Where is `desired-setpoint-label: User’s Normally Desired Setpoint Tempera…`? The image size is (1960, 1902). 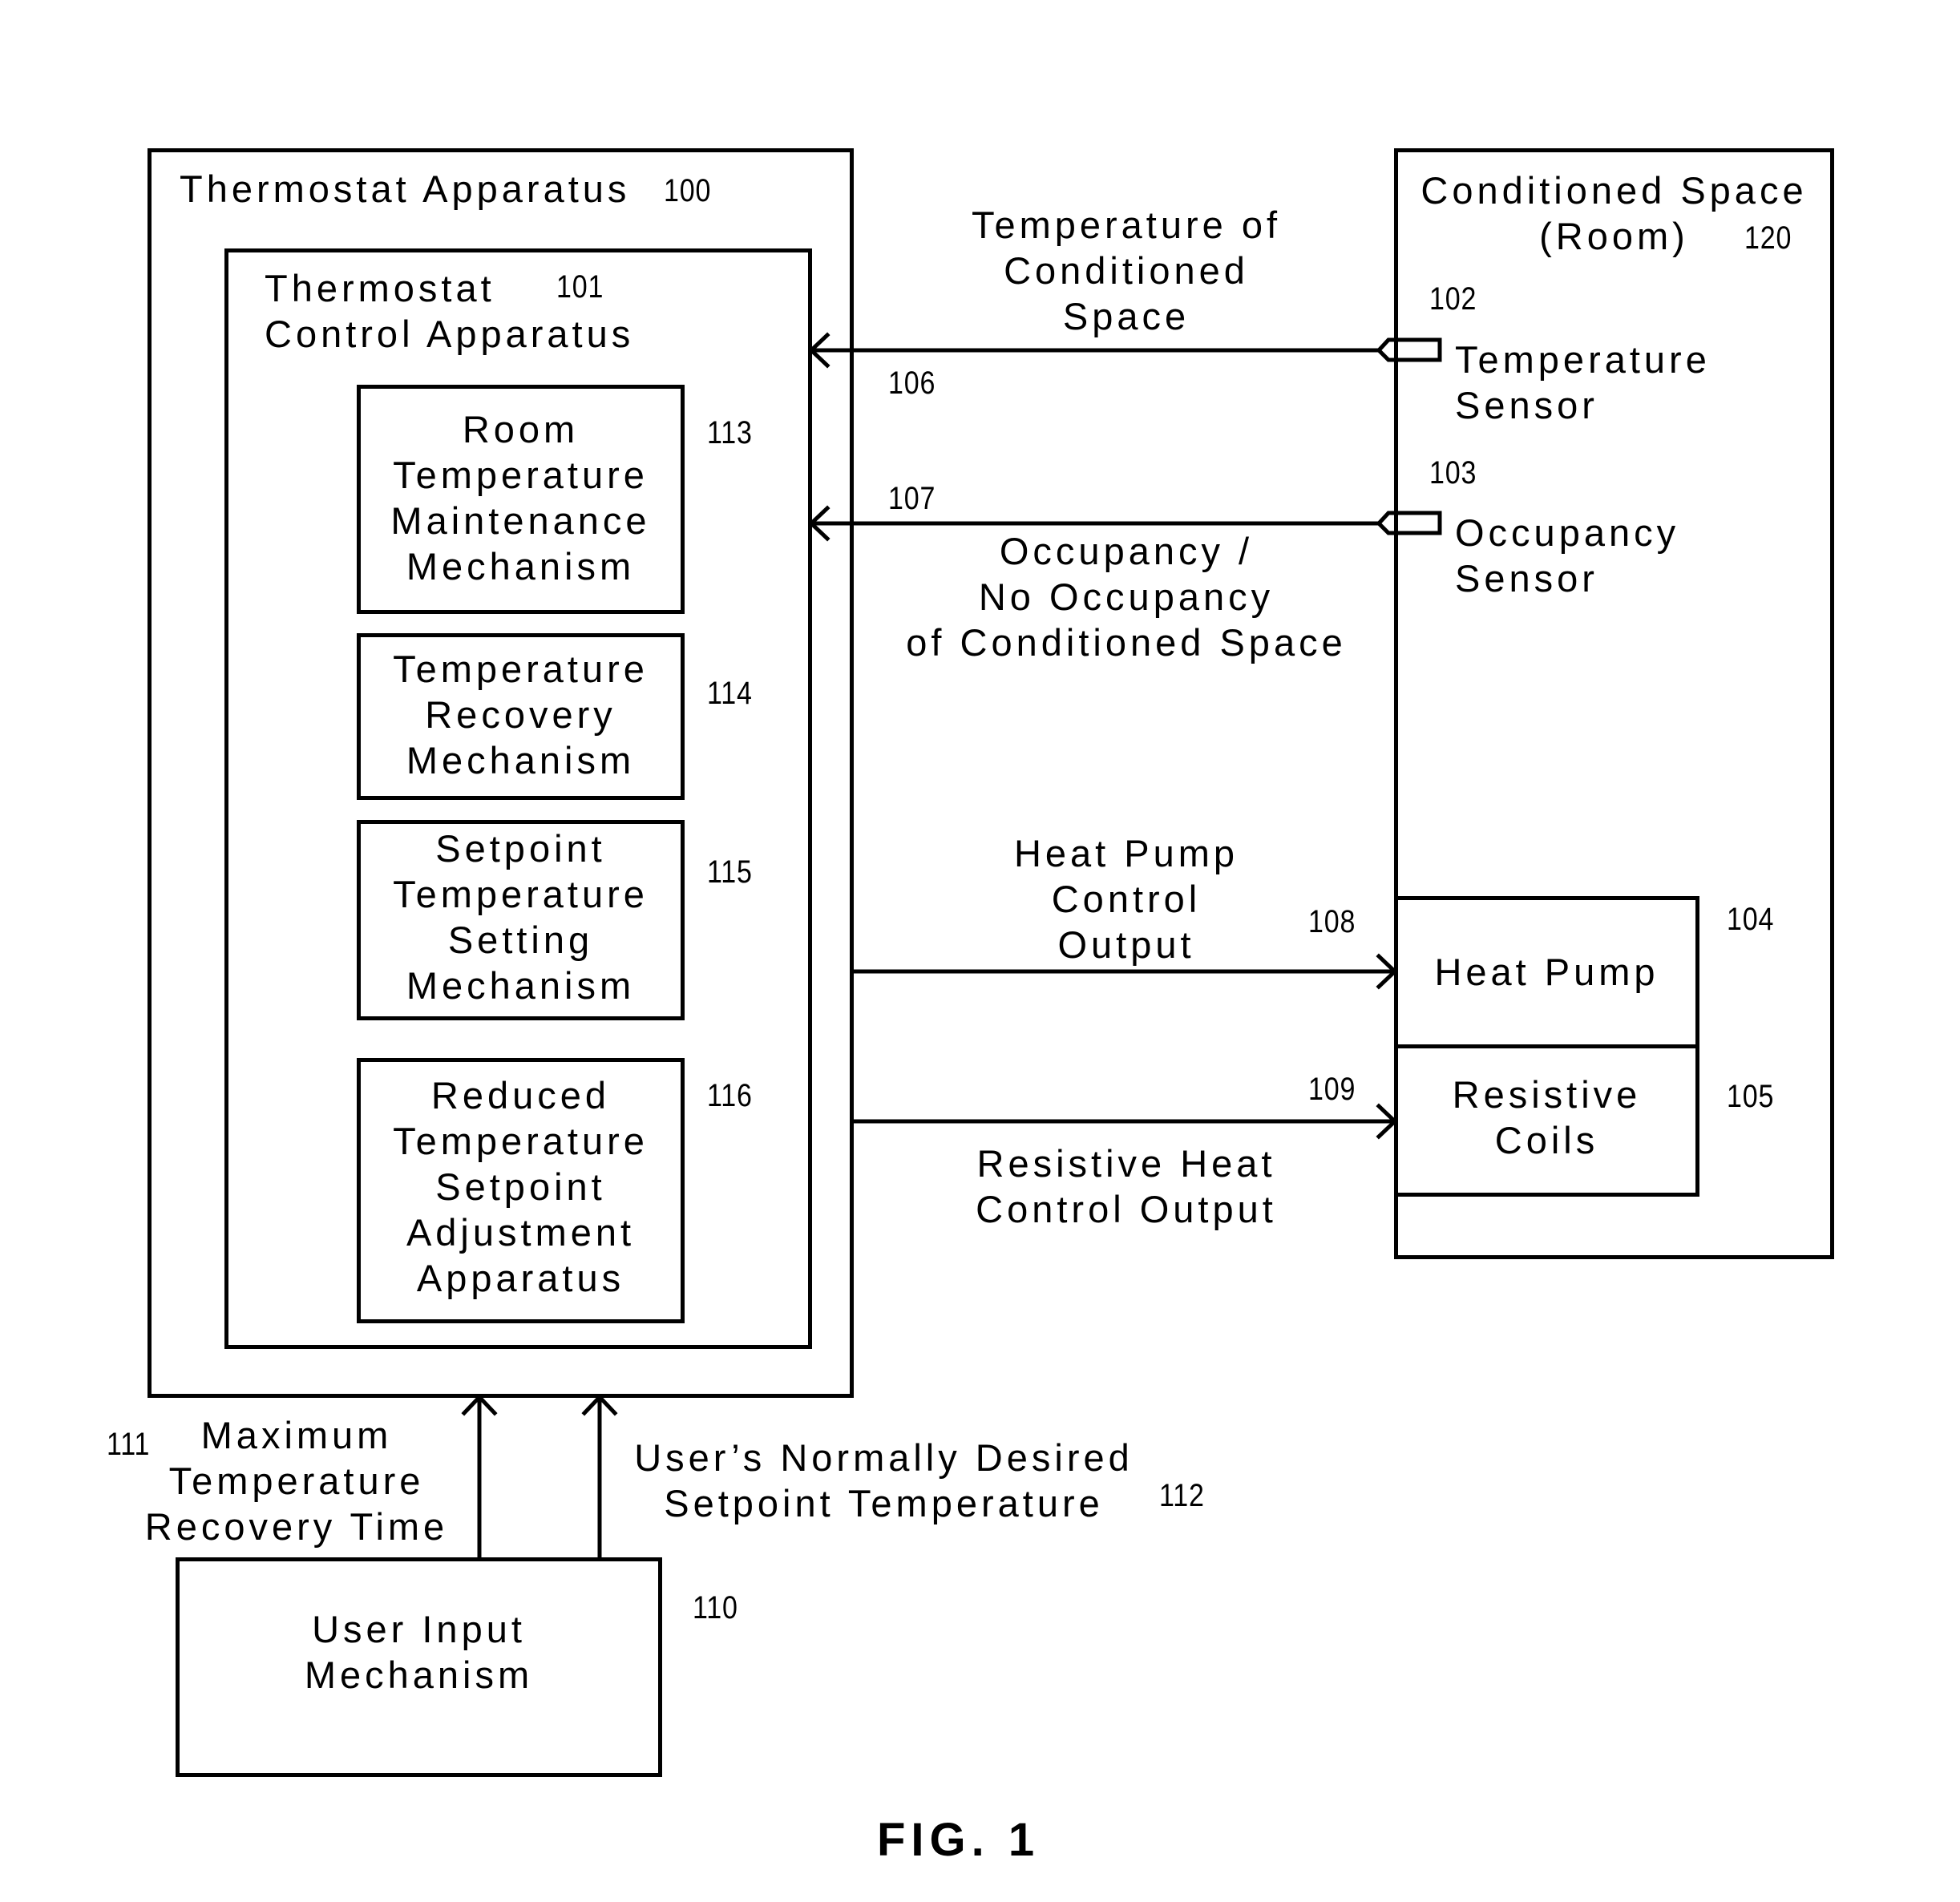
desired-setpoint-label: User’s Normally Desired Setpoint Tempera… is located at coordinates (884, 1480).